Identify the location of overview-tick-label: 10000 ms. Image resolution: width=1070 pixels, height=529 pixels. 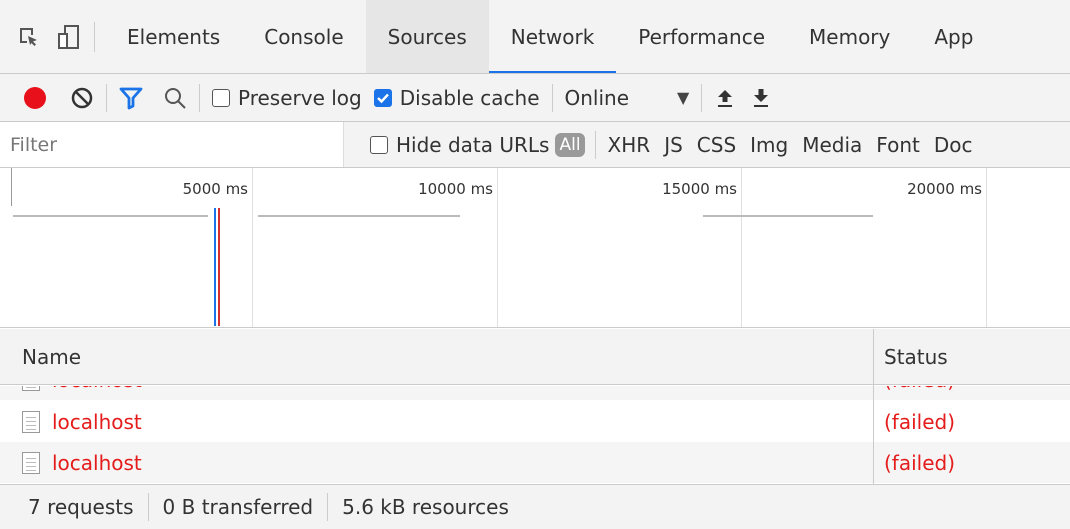
(455, 189).